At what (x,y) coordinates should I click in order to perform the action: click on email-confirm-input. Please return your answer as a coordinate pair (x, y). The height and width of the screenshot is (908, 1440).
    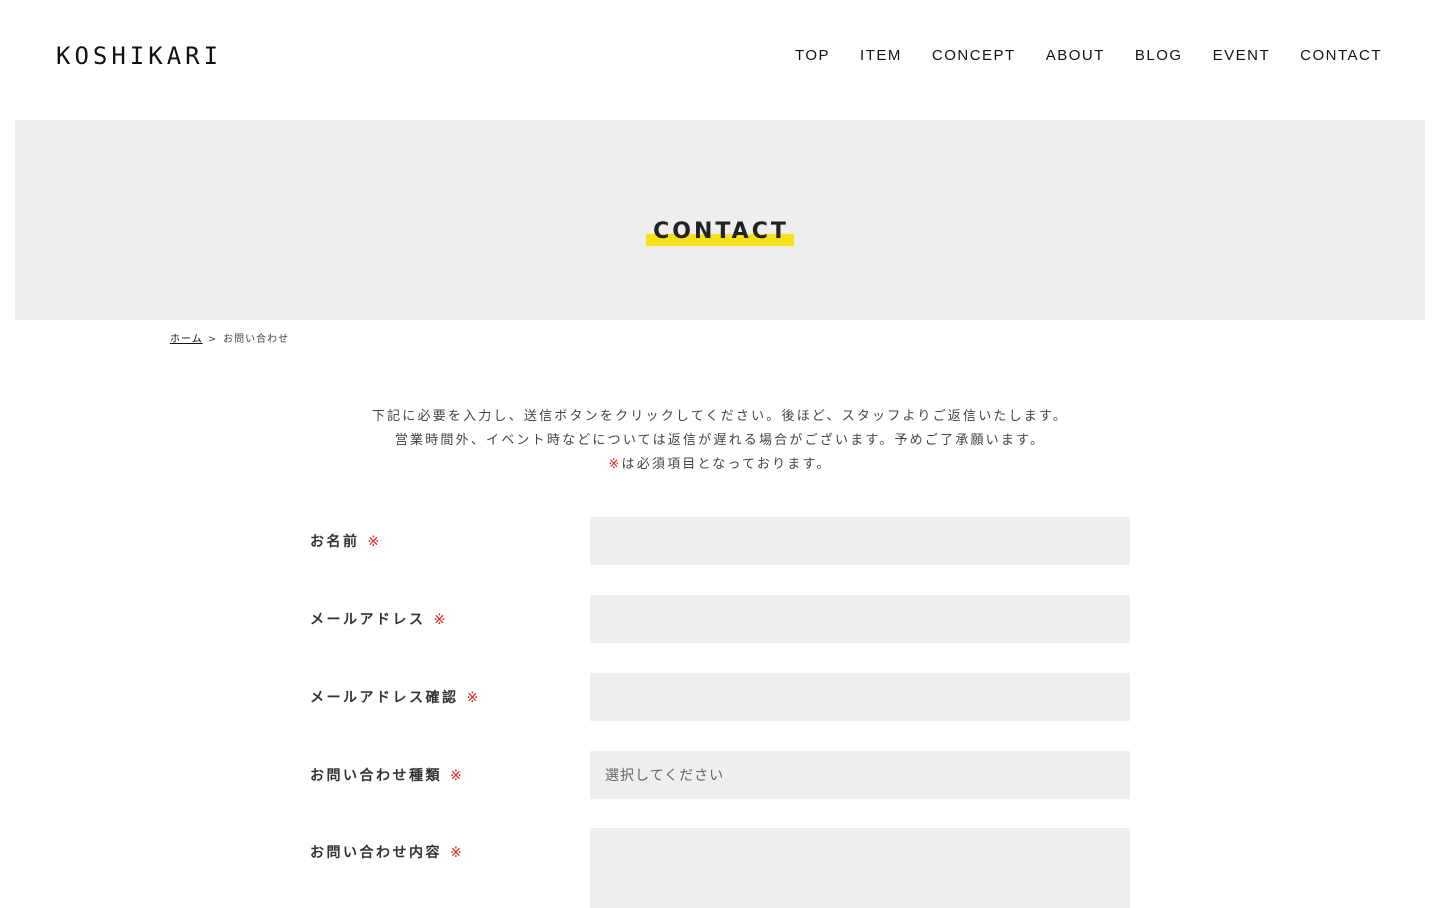
    Looking at the image, I should click on (860, 697).